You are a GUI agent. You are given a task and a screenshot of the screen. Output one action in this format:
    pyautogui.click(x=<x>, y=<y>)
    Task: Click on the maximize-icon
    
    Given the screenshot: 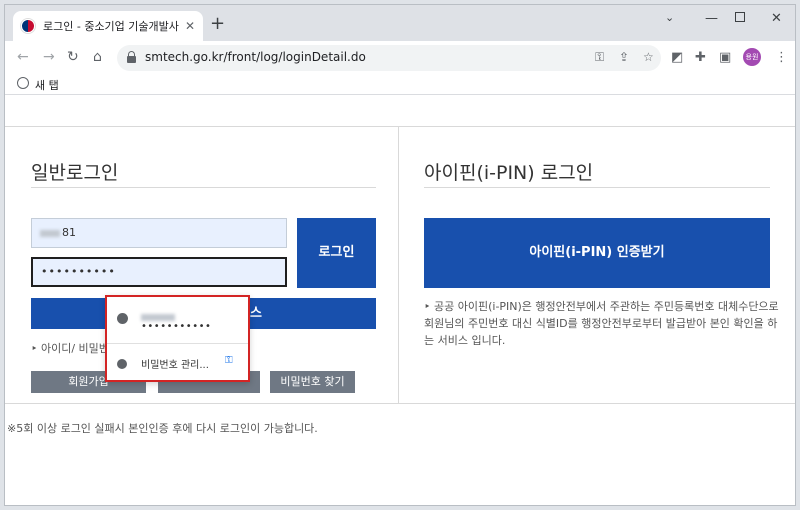 What is the action you would take?
    pyautogui.click(x=740, y=18)
    